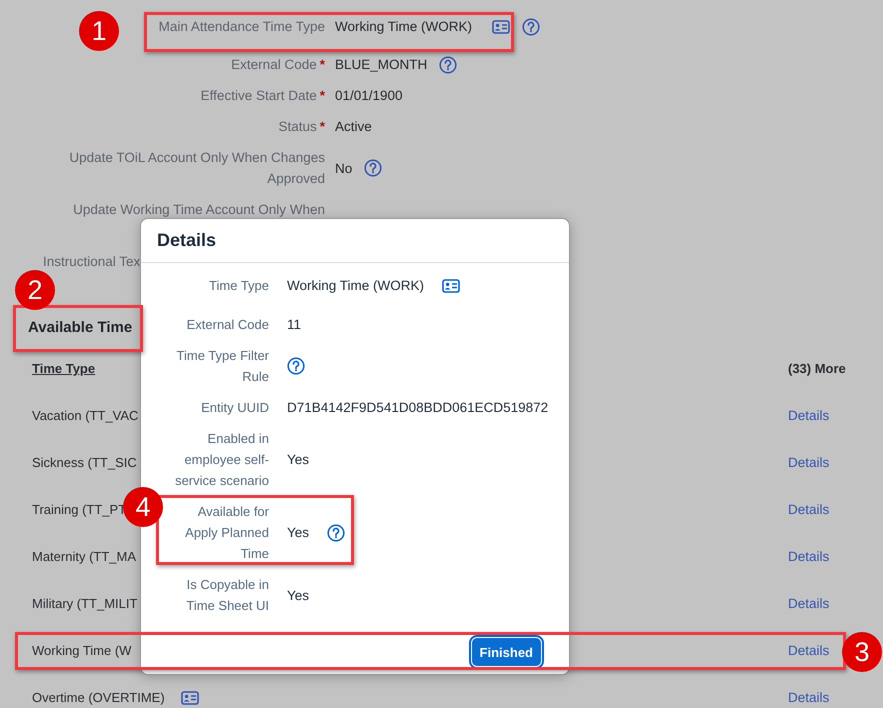 This screenshot has height=708, width=883. Describe the element at coordinates (222, 366) in the screenshot. I see `field-label: Time Type Filter Rule` at that location.